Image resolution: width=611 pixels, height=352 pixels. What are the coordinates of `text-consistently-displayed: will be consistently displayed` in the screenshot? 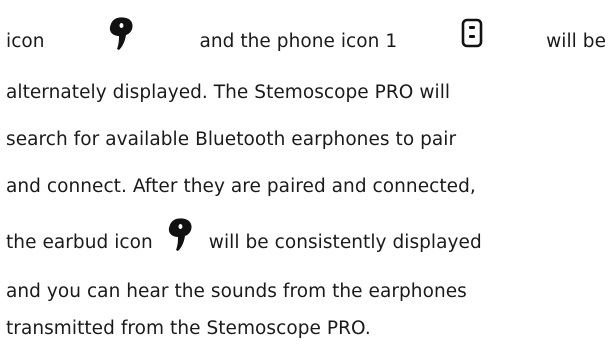 It's located at (345, 242).